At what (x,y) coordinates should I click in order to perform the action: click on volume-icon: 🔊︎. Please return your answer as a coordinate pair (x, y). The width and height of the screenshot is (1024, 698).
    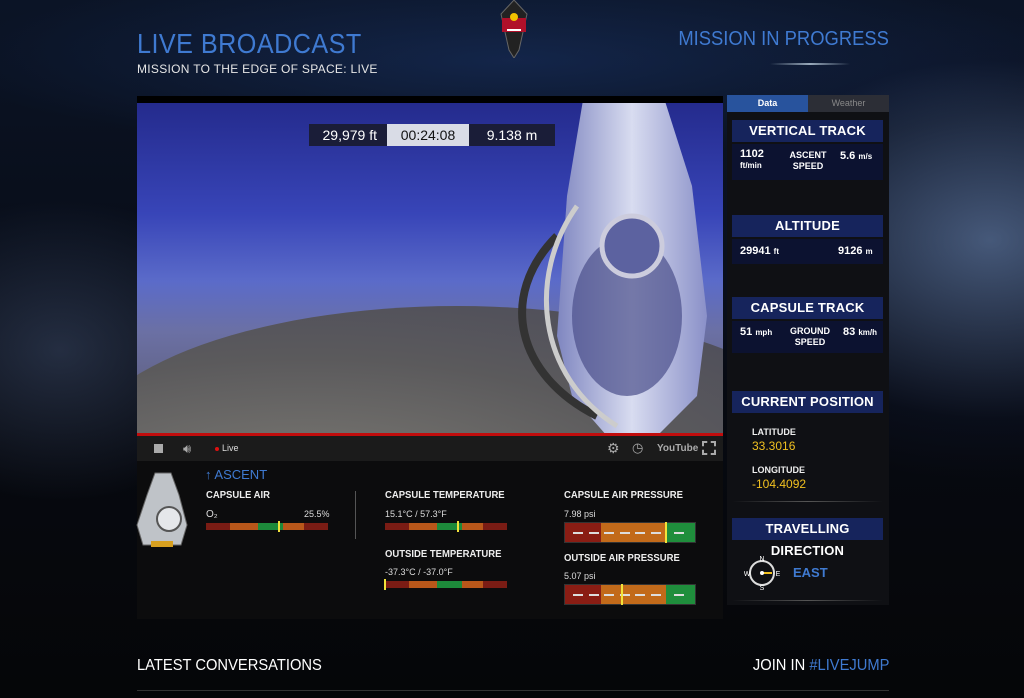
    Looking at the image, I should click on (187, 449).